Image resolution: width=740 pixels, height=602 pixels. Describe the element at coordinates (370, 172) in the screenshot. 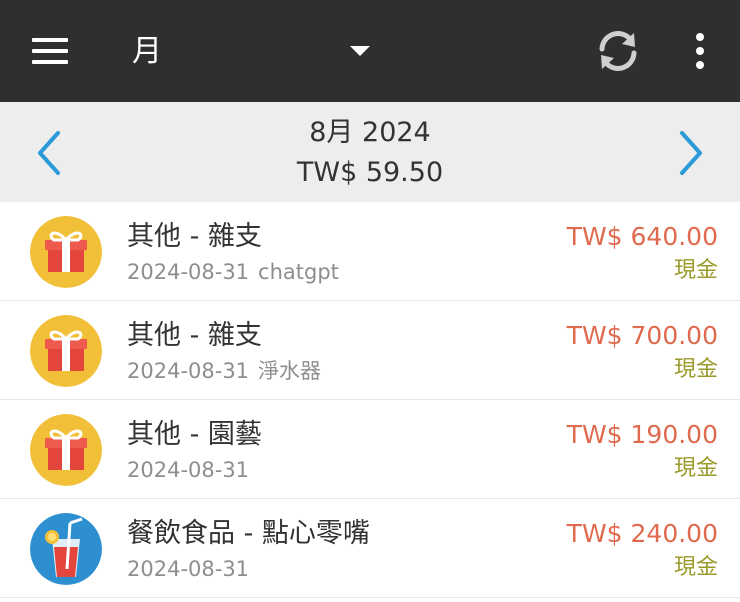

I see `period-total: TW$ 59.50` at that location.